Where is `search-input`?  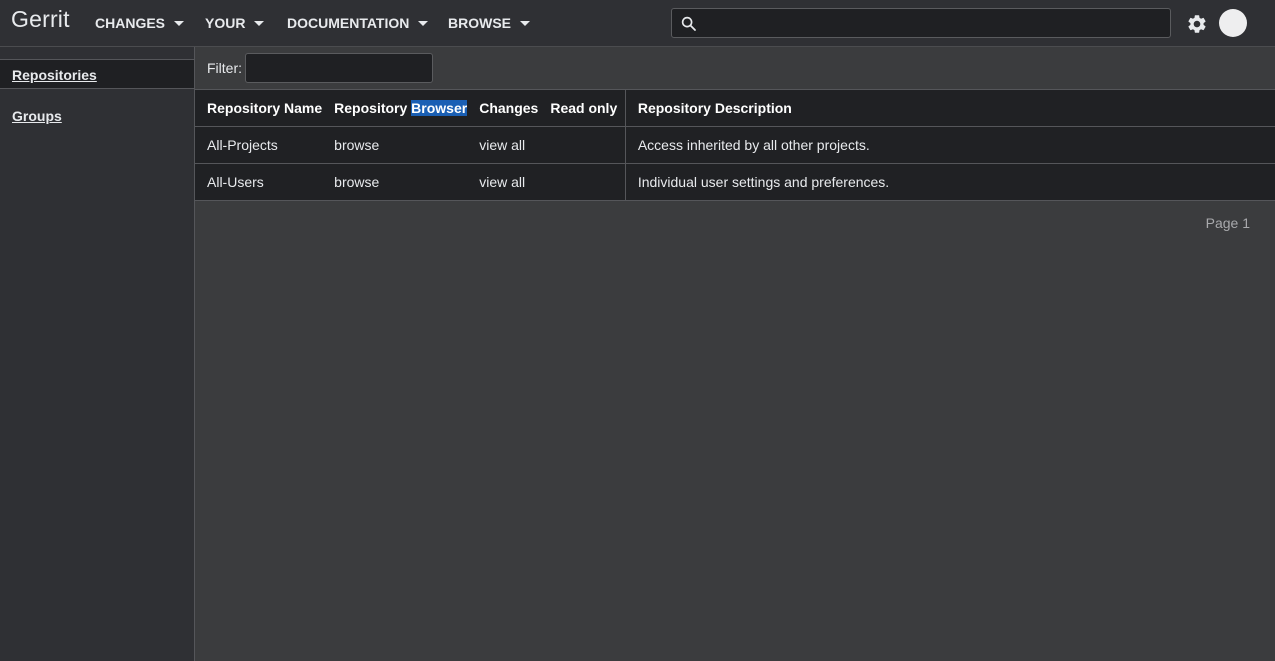
search-input is located at coordinates (932, 23).